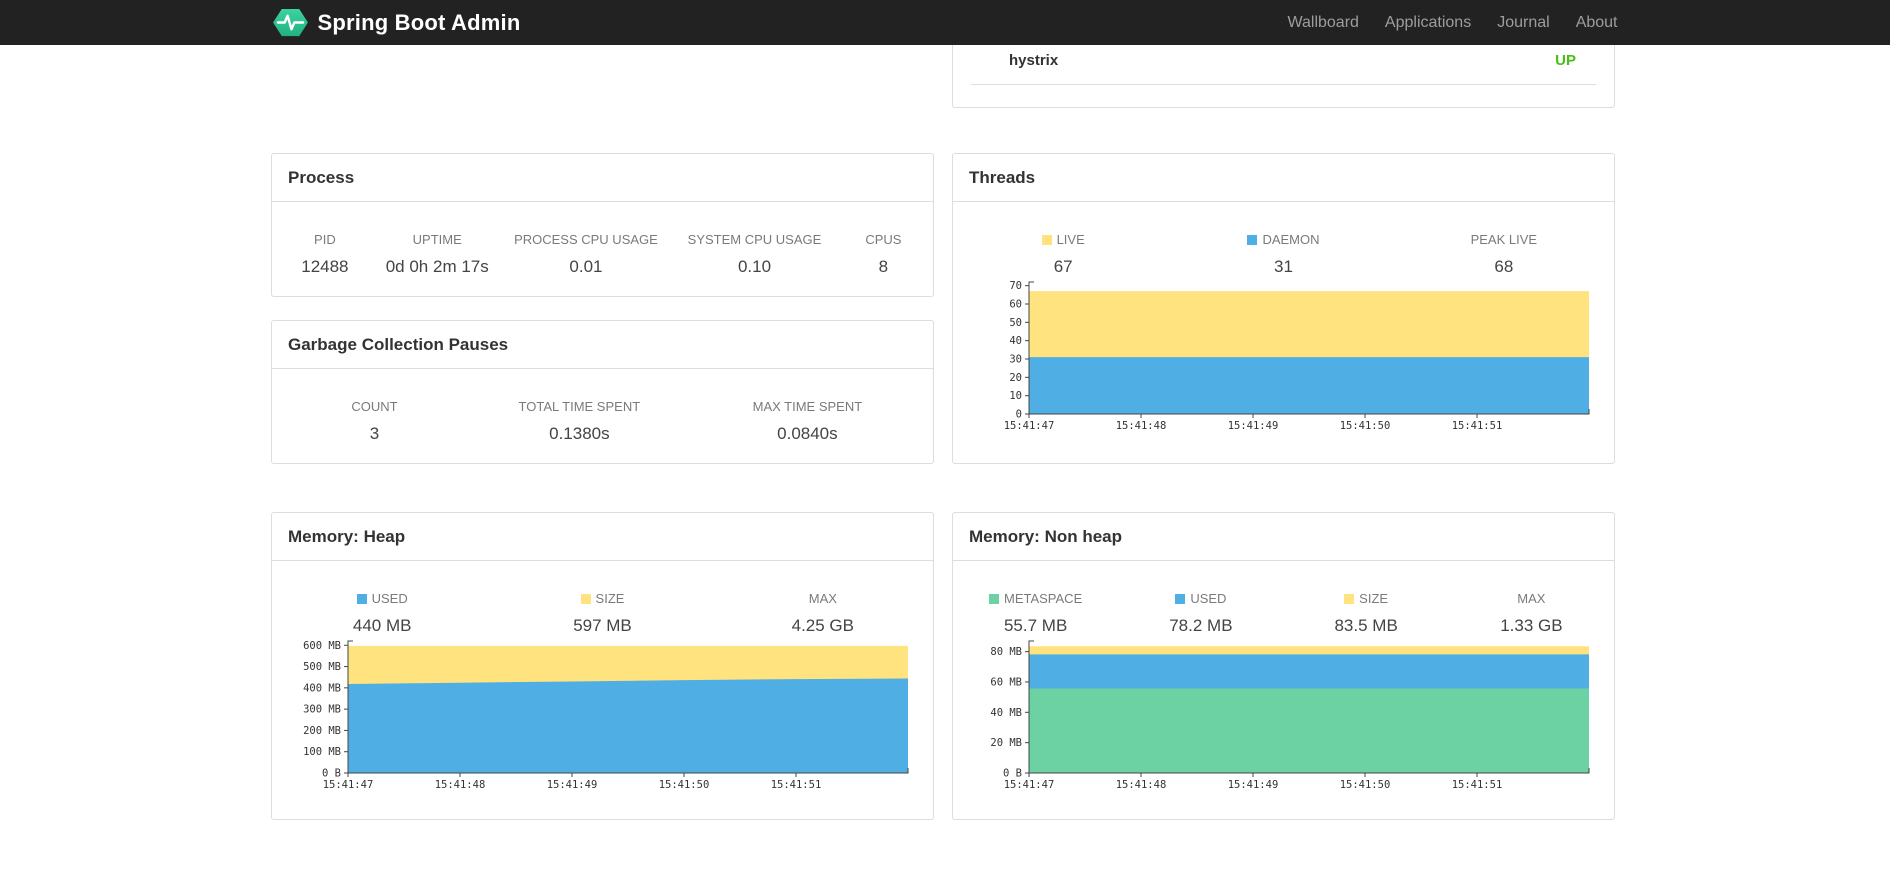  Describe the element at coordinates (322, 752) in the screenshot. I see `svg-text: 100 MB` at that location.